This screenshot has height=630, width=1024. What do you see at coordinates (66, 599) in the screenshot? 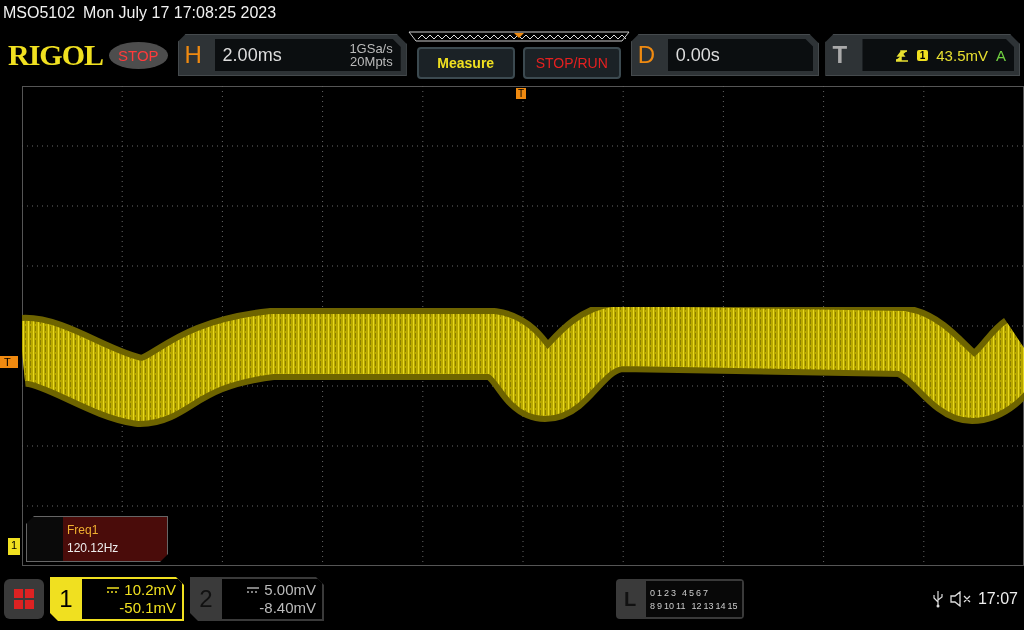
I see `channel-number: 1` at bounding box center [66, 599].